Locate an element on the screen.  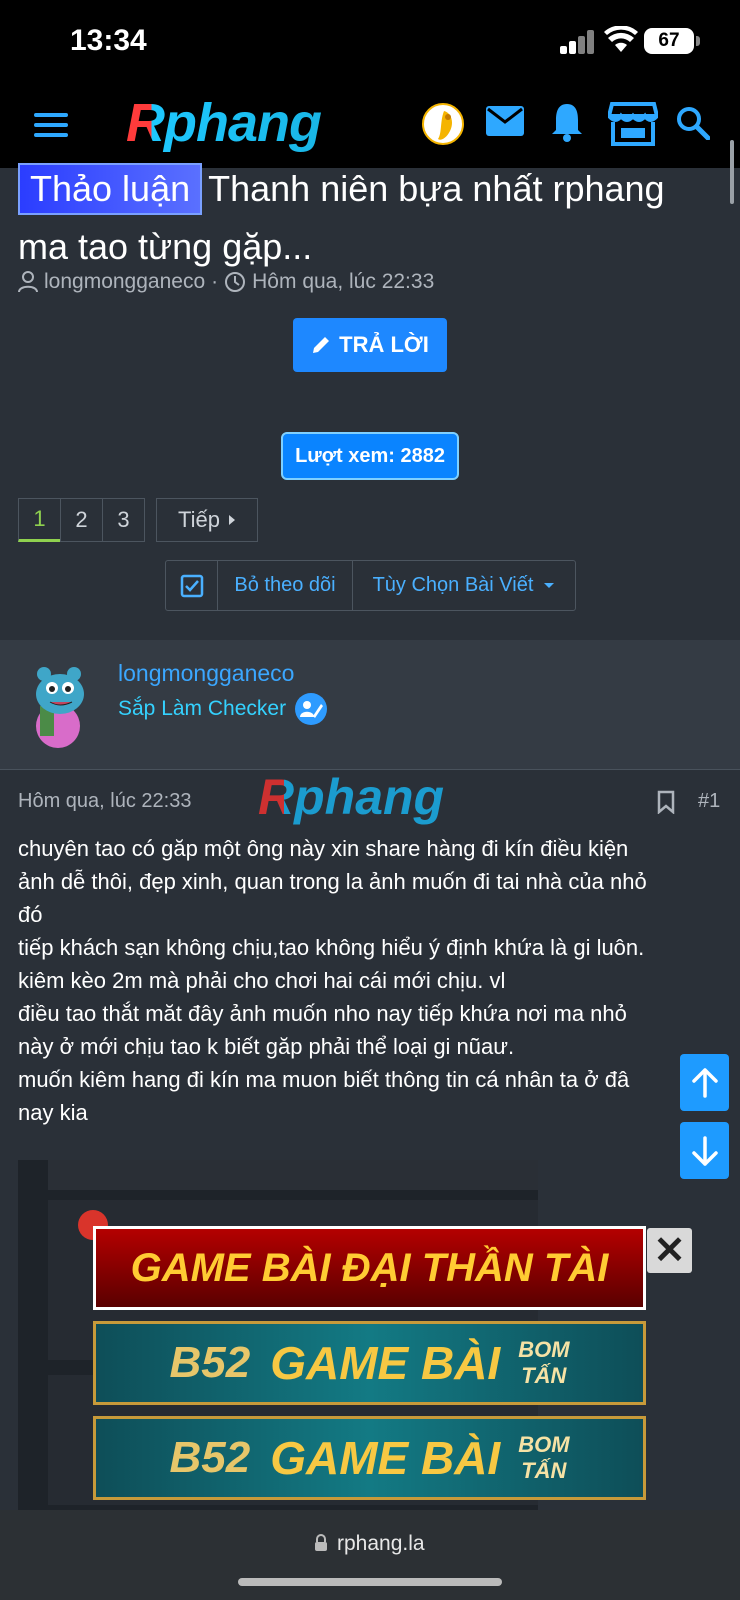
page-2: 2 is located at coordinates (81, 520).